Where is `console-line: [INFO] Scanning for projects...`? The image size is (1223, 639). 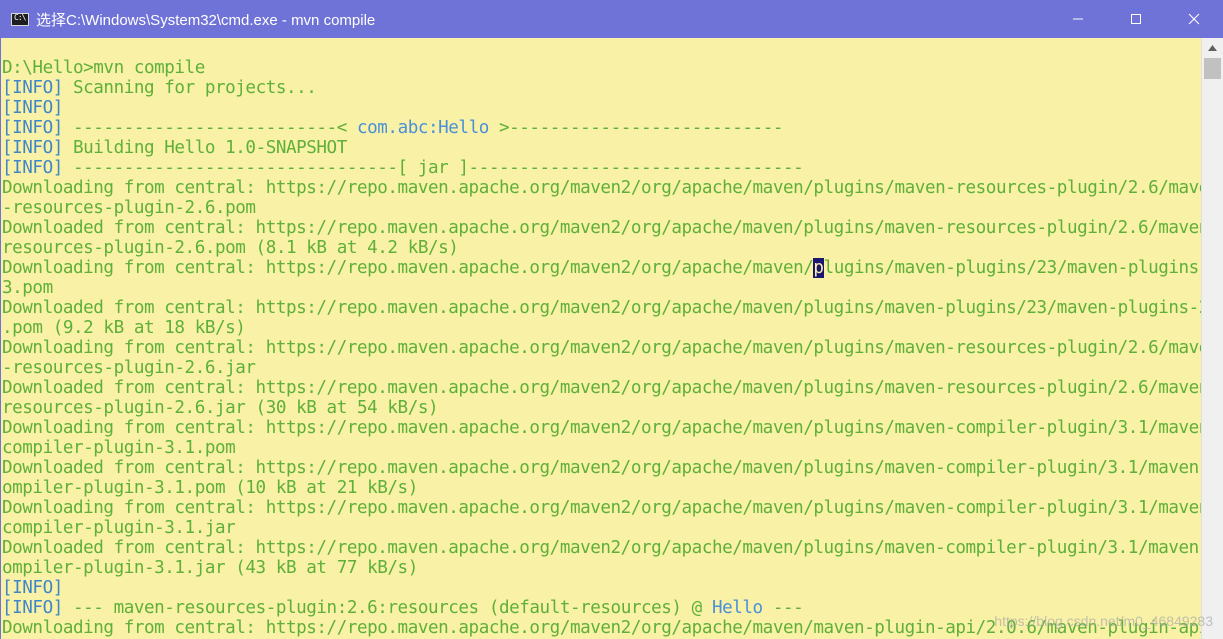
console-line: [INFO] Scanning for projects... is located at coordinates (601, 88).